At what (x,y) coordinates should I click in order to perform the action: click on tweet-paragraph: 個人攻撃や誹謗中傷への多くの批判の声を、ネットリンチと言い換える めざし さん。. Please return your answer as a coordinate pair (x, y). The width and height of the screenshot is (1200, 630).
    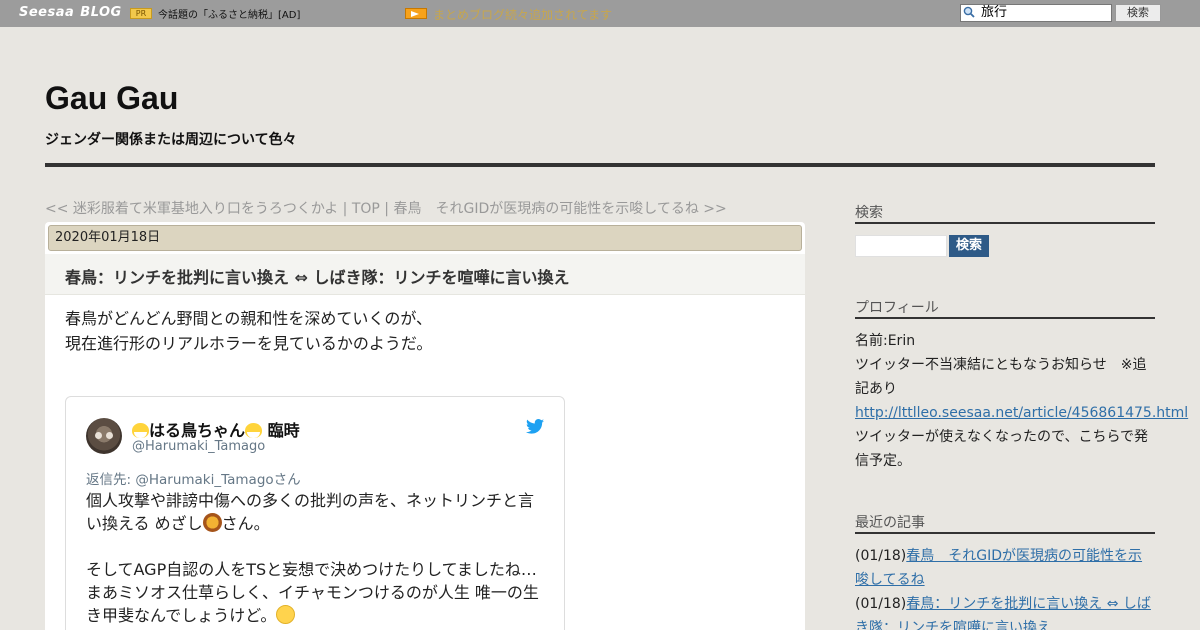
    Looking at the image, I should click on (316, 512).